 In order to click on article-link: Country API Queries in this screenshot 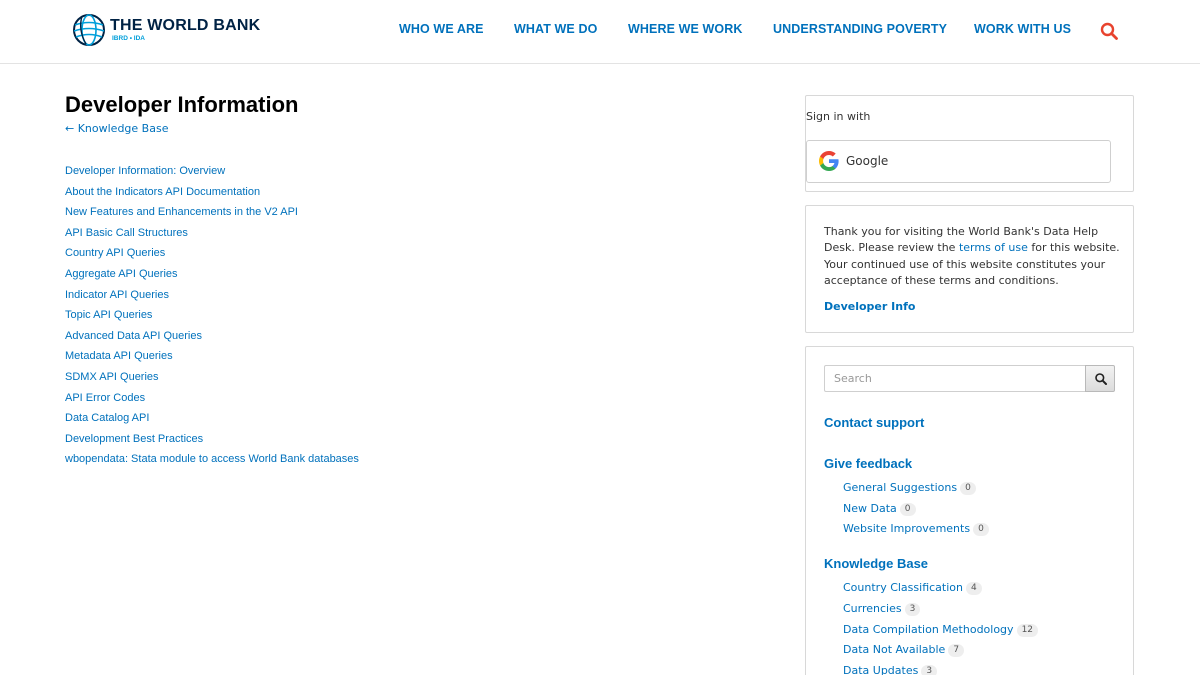, I will do `click(115, 253)`.